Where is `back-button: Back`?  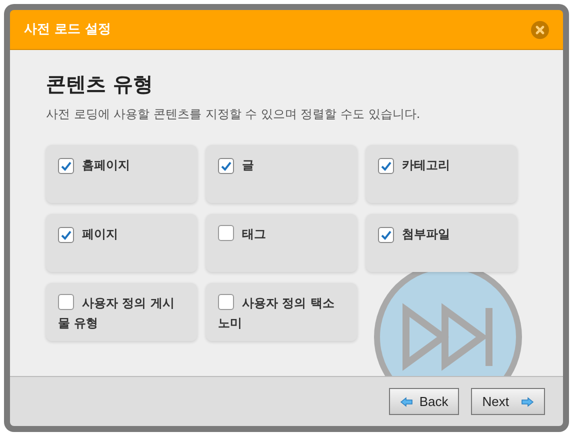 back-button: Back is located at coordinates (424, 401).